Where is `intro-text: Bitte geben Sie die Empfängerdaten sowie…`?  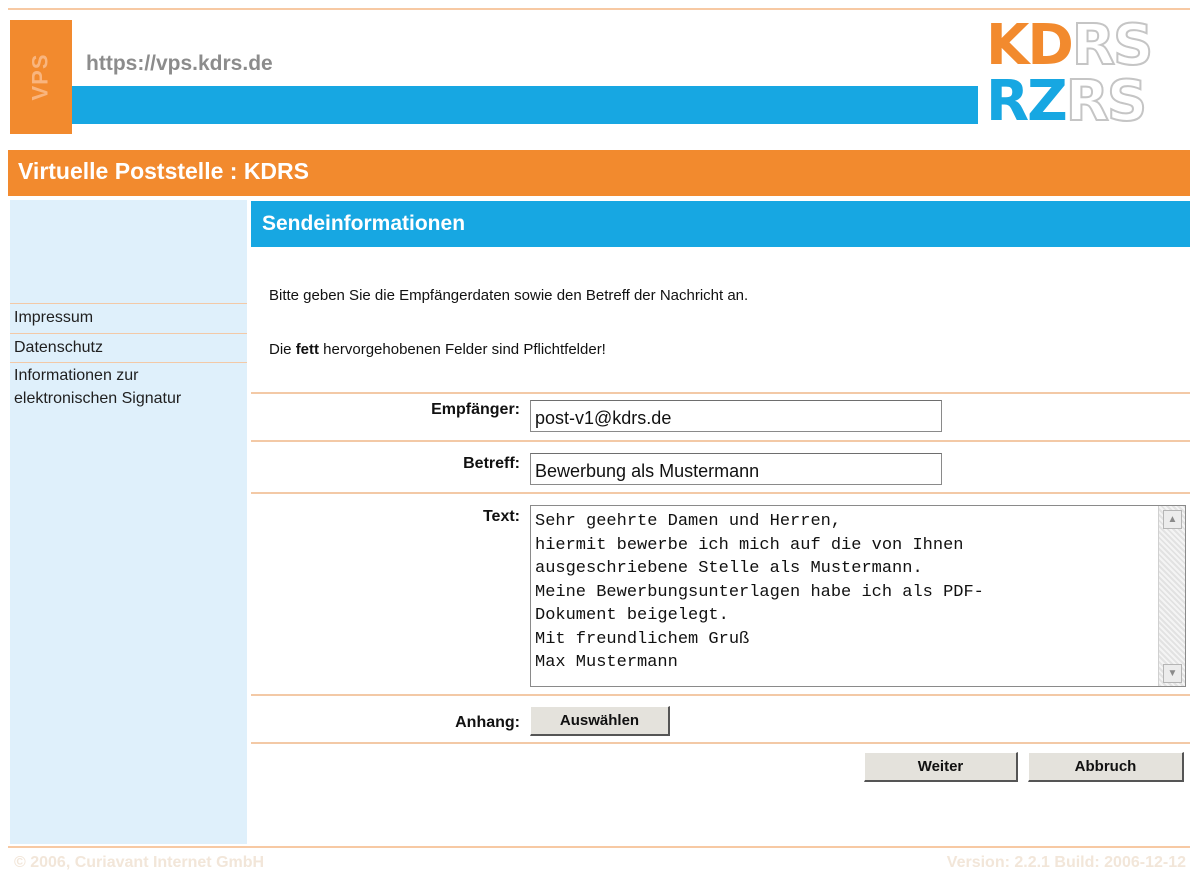
intro-text: Bitte geben Sie die Empfängerdaten sowie… is located at coordinates (509, 295).